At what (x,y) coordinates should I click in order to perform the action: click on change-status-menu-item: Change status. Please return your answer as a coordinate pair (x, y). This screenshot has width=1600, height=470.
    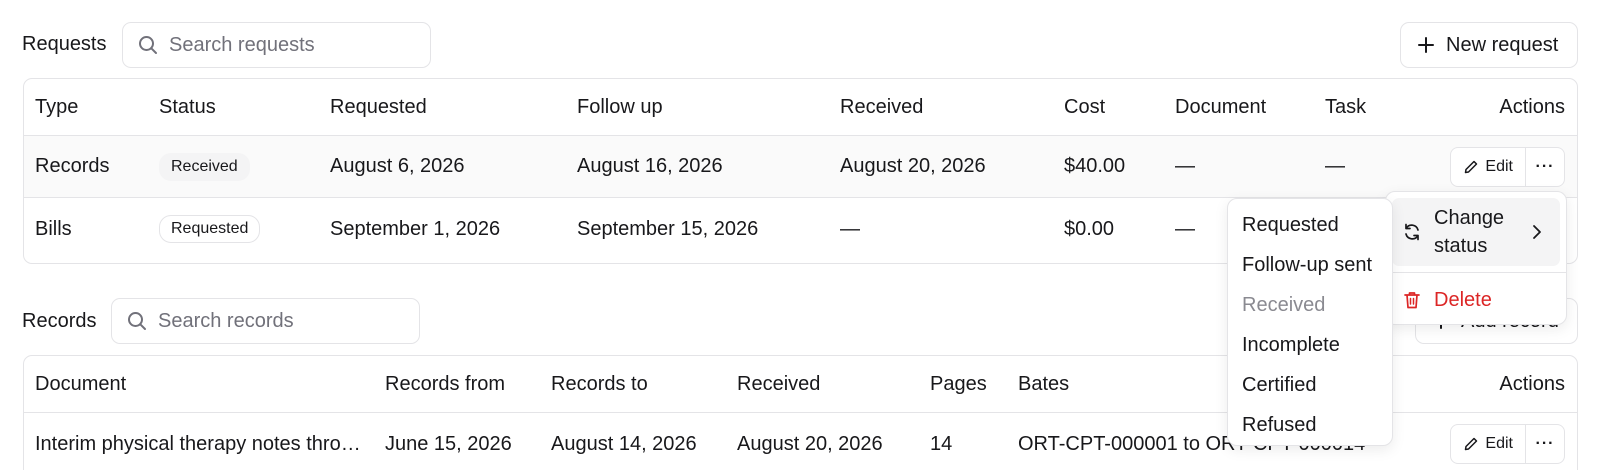
    Looking at the image, I should click on (1476, 232).